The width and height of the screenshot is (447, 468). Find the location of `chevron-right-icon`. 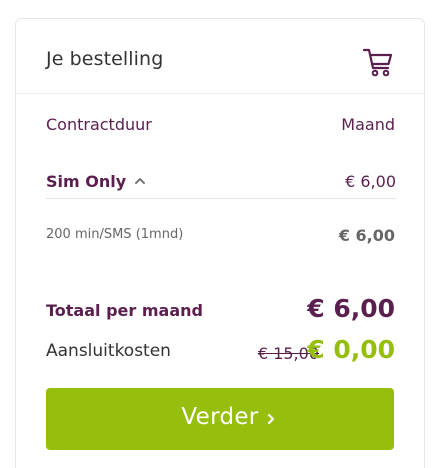

chevron-right-icon is located at coordinates (271, 419).